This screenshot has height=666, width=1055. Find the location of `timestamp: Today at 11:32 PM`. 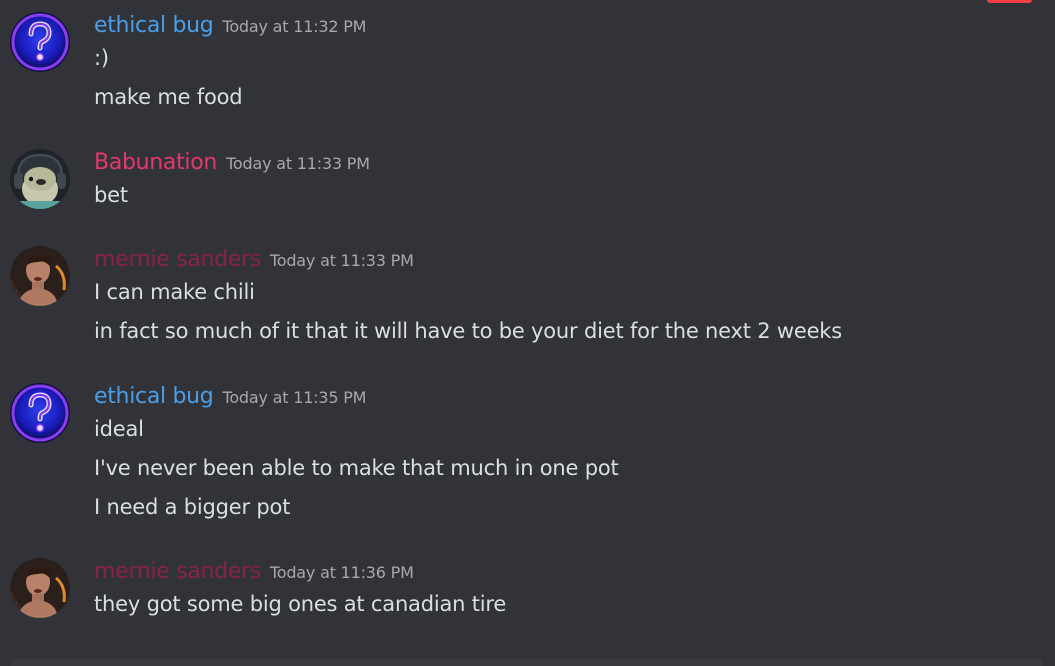

timestamp: Today at 11:32 PM is located at coordinates (294, 26).